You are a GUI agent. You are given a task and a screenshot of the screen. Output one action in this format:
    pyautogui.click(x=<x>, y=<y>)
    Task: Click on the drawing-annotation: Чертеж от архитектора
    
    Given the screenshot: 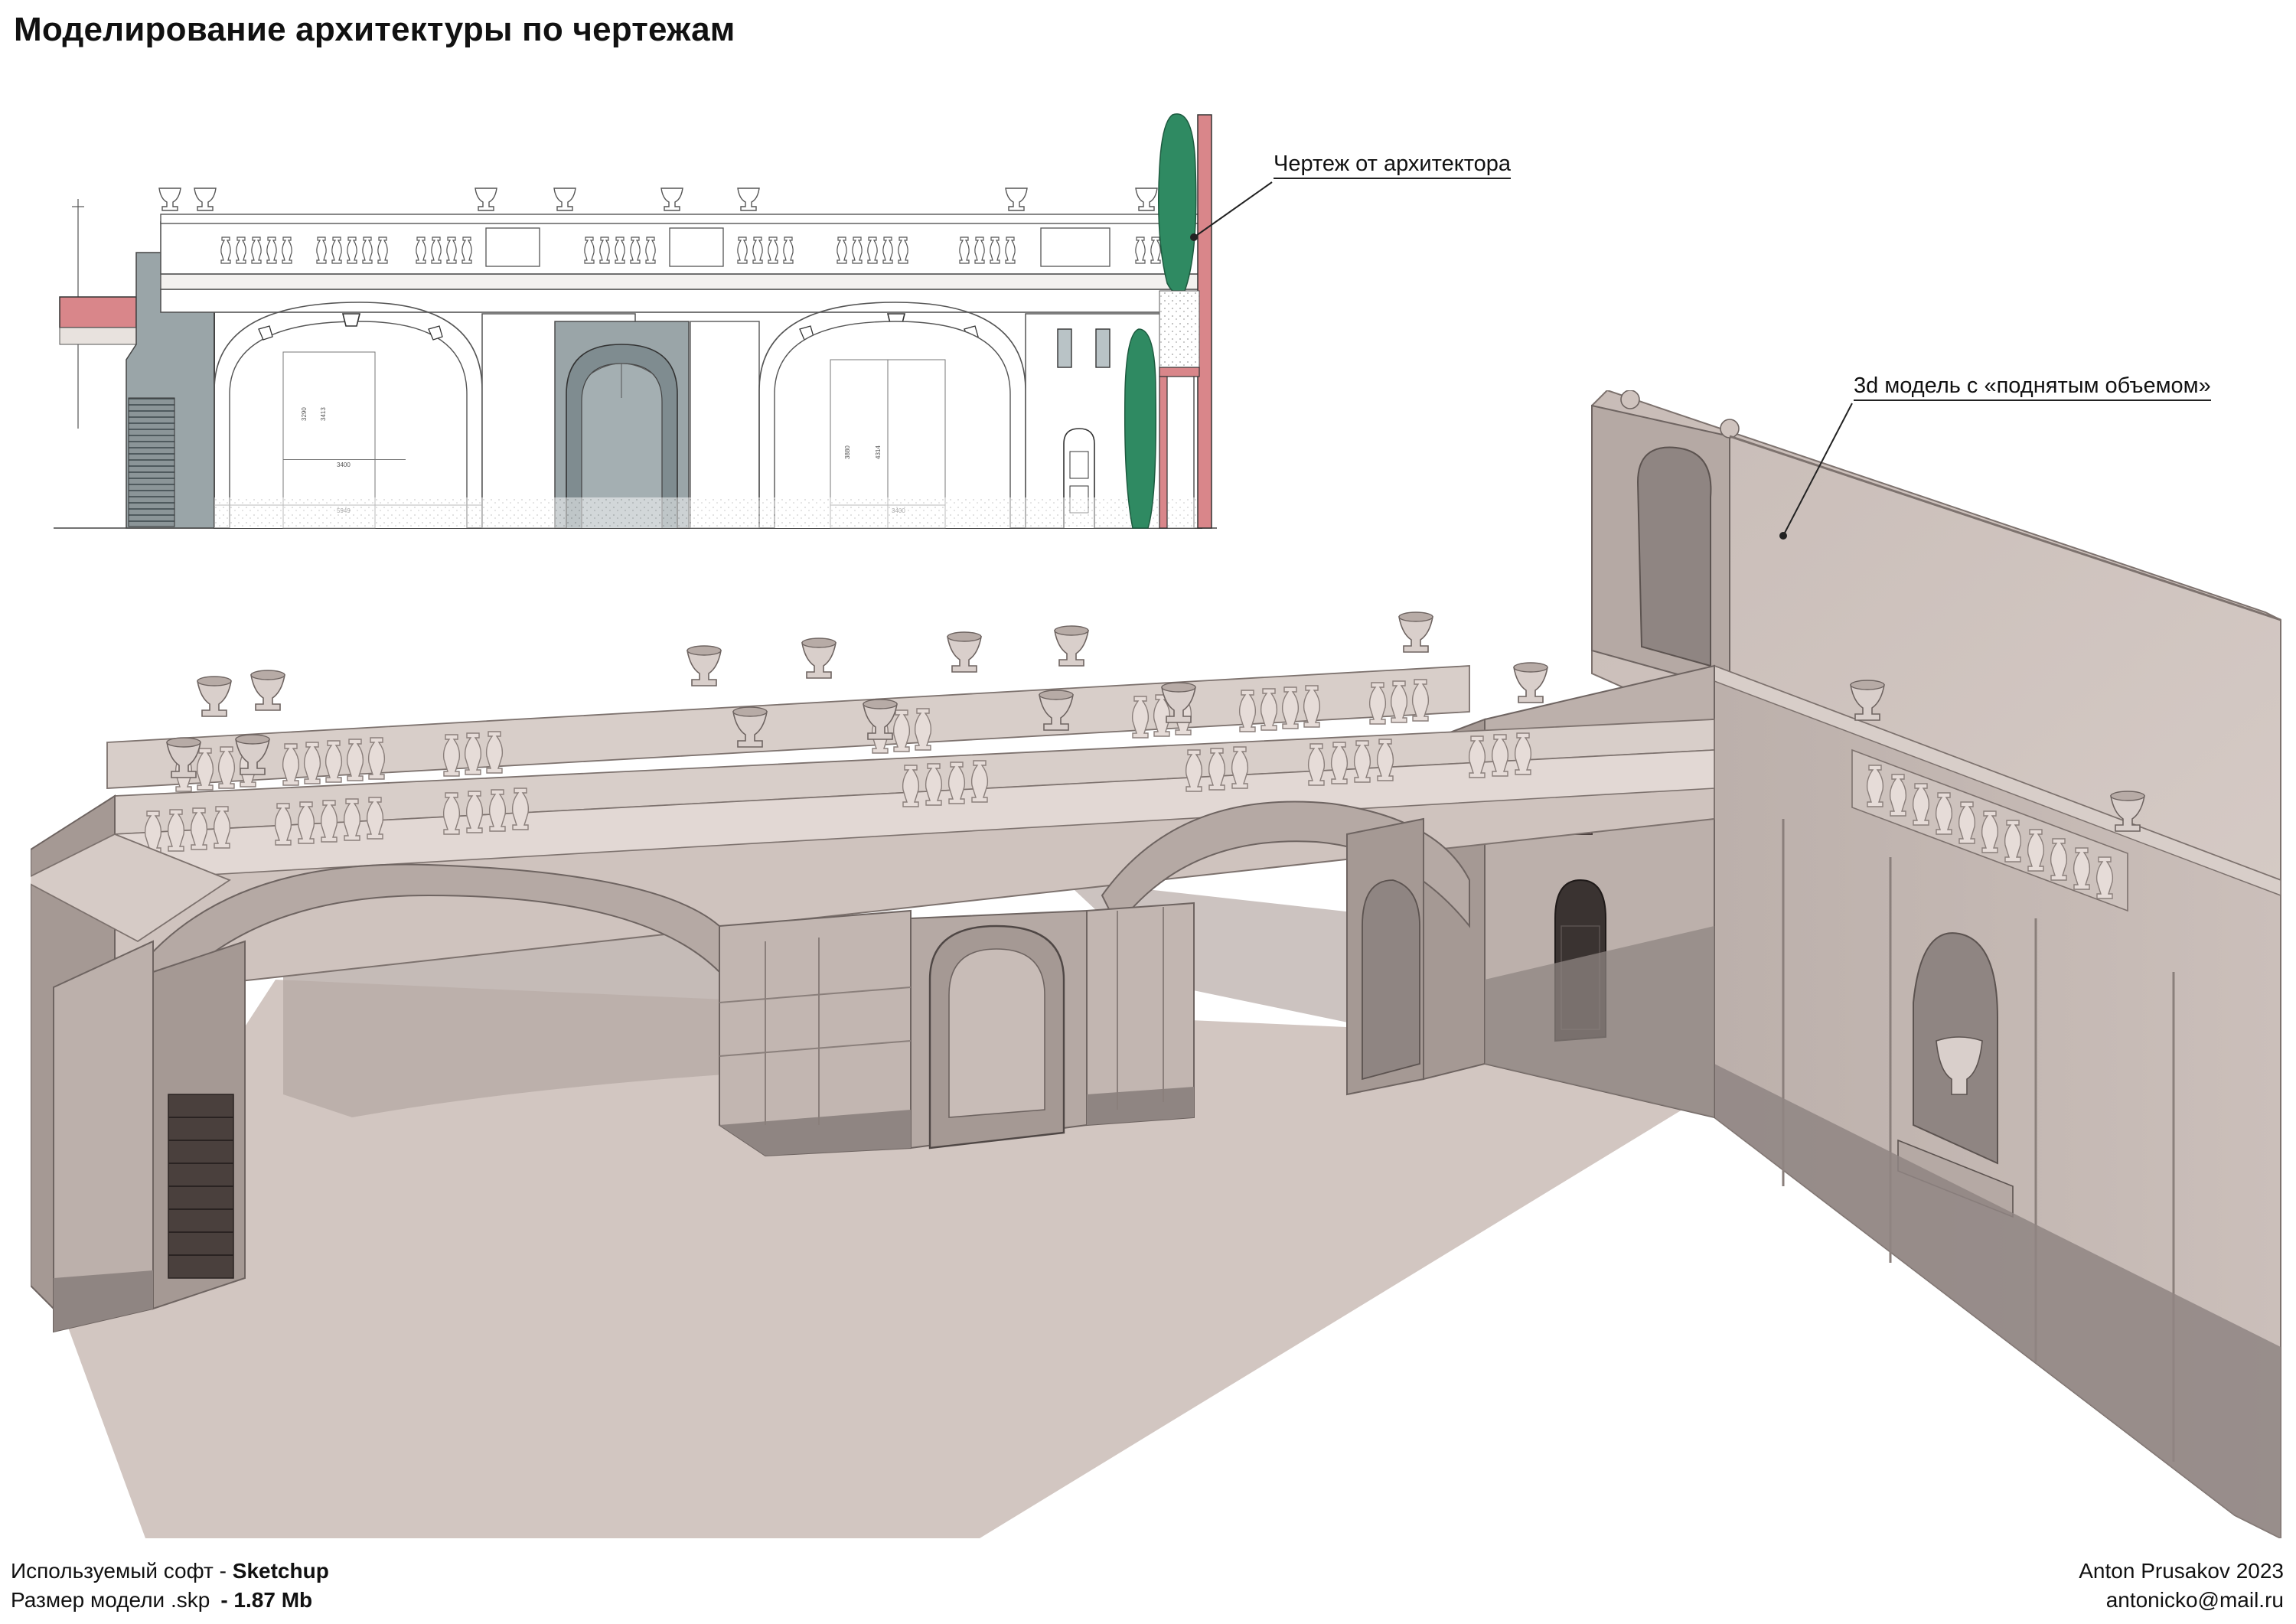 What is the action you would take?
    pyautogui.click(x=1393, y=166)
    